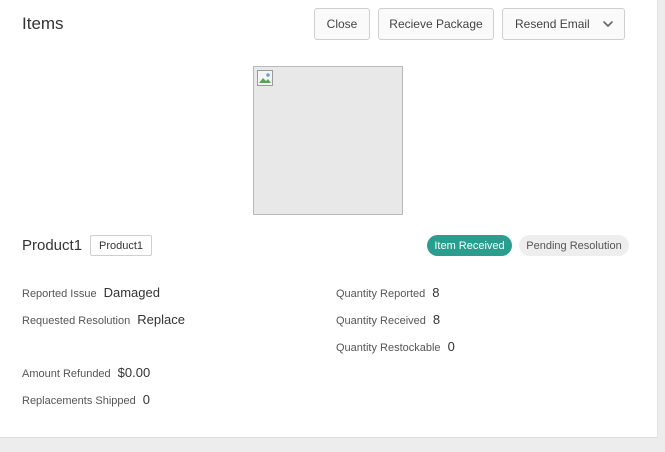 This screenshot has width=665, height=452. I want to click on replacements-shipped-label: Replacements Shipped, so click(79, 401).